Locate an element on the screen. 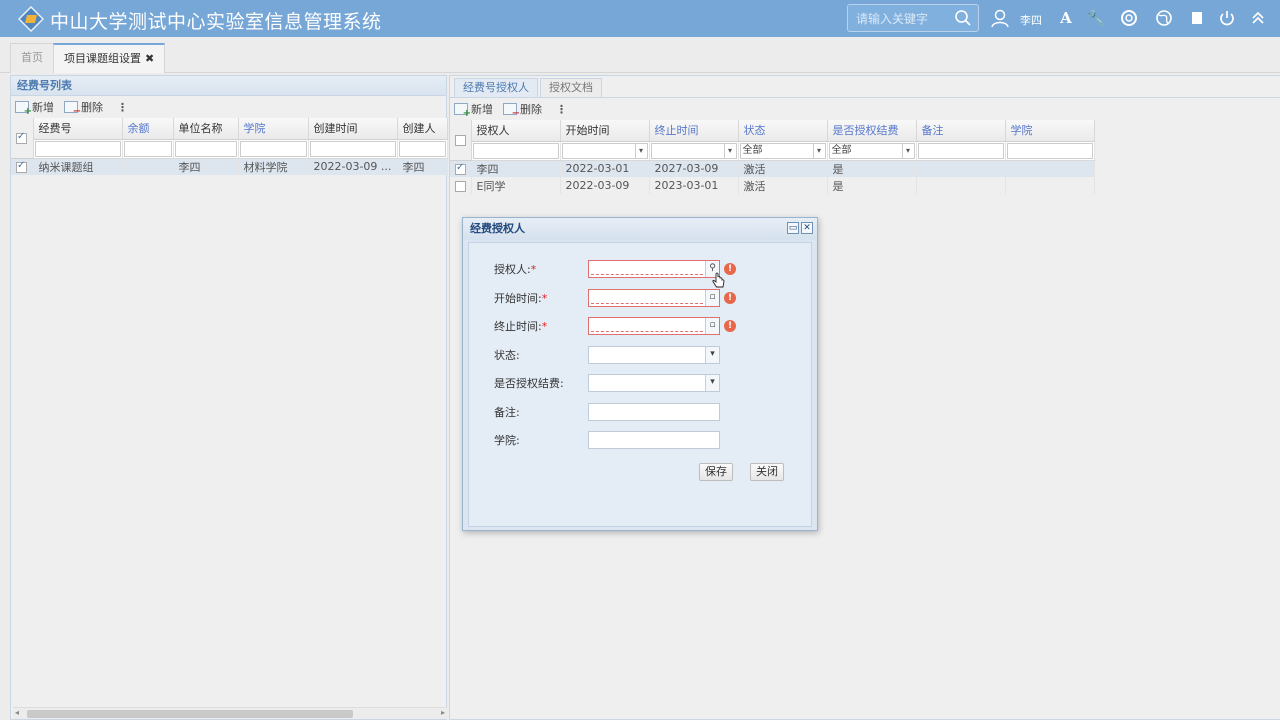 Image resolution: width=1280 pixels, height=720 pixels. user-icon is located at coordinates (1000, 18).